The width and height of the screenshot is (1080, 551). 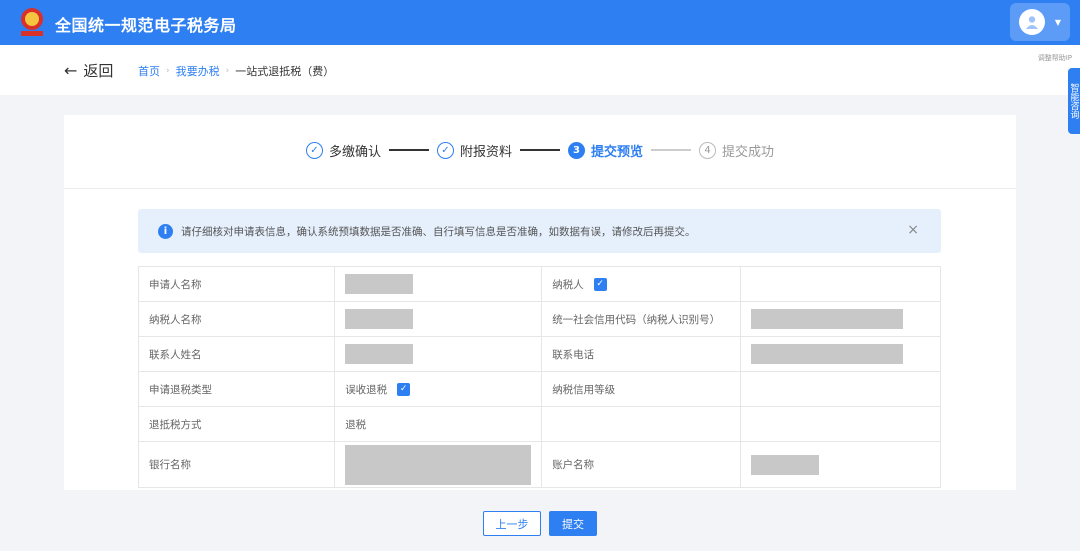 I want to click on applicant-name-value, so click(x=438, y=284).